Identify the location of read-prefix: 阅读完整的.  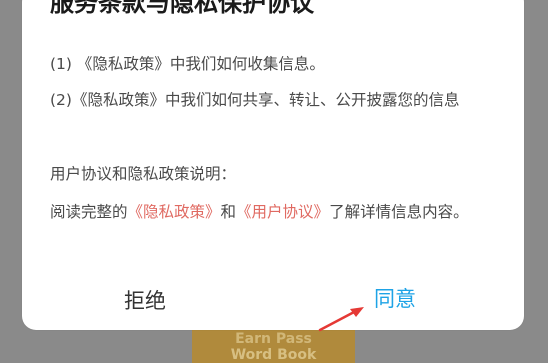
(89, 212).